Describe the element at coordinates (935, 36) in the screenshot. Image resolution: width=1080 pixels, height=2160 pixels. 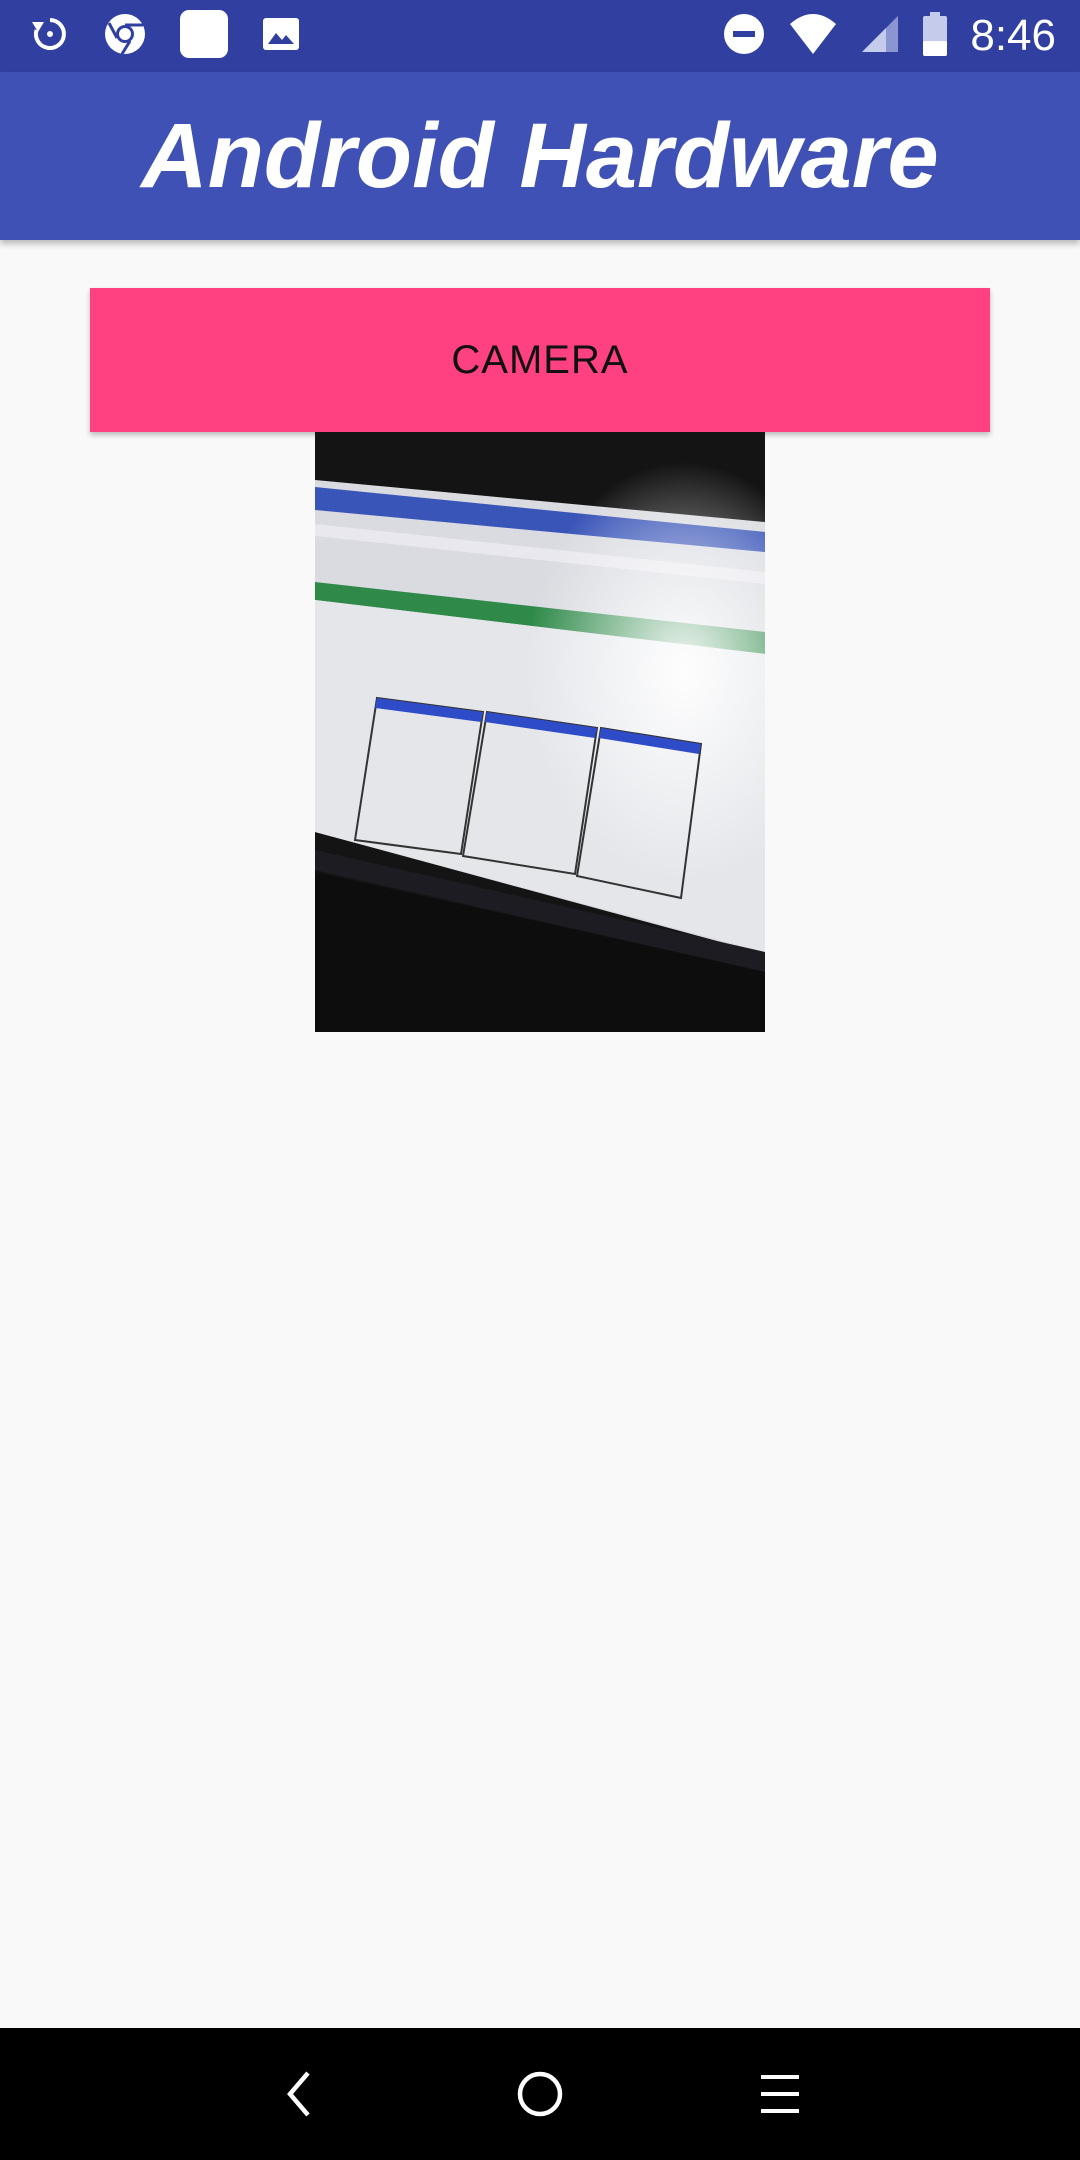
I see `battery-icon` at that location.